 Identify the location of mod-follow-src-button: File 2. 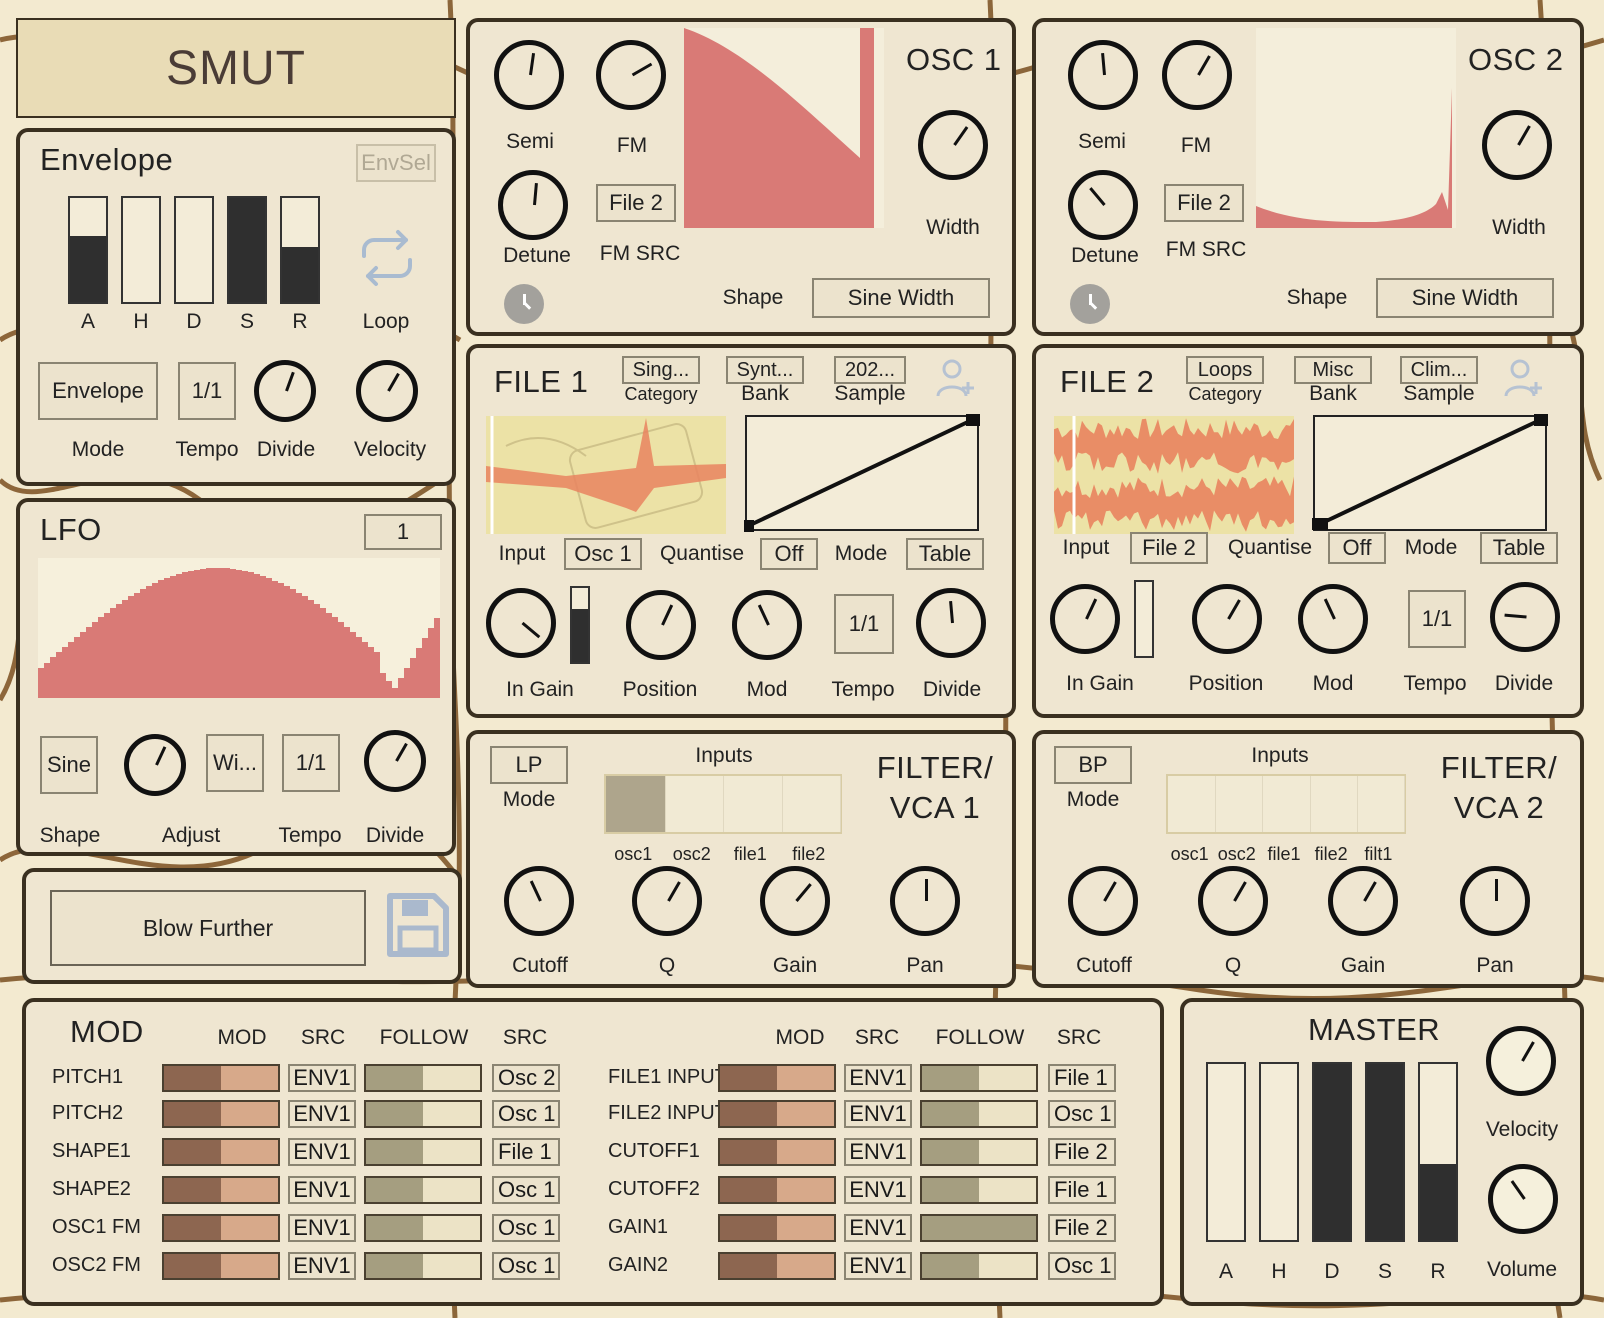
(1082, 1228).